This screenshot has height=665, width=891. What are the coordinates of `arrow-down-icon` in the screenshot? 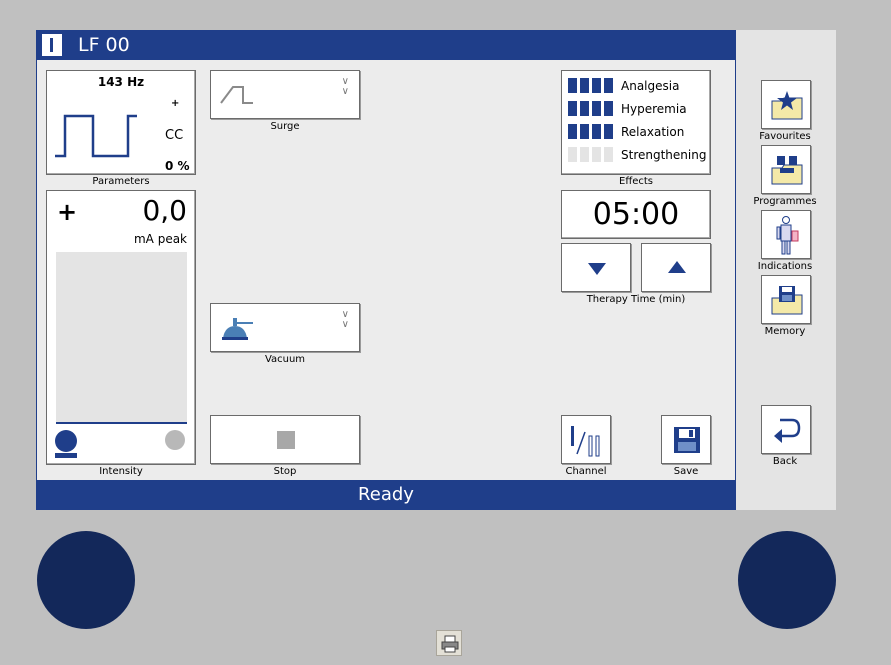 It's located at (597, 269).